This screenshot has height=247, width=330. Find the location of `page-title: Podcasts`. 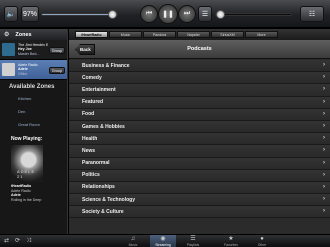

page-title: Podcasts is located at coordinates (199, 49).